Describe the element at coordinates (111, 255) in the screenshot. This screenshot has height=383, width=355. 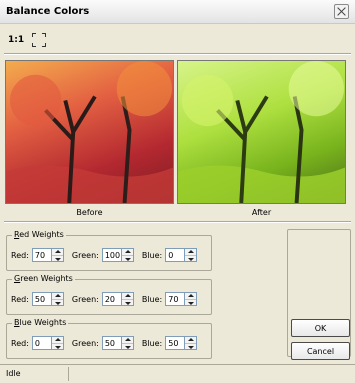
I see `green-weight-input: 100` at that location.